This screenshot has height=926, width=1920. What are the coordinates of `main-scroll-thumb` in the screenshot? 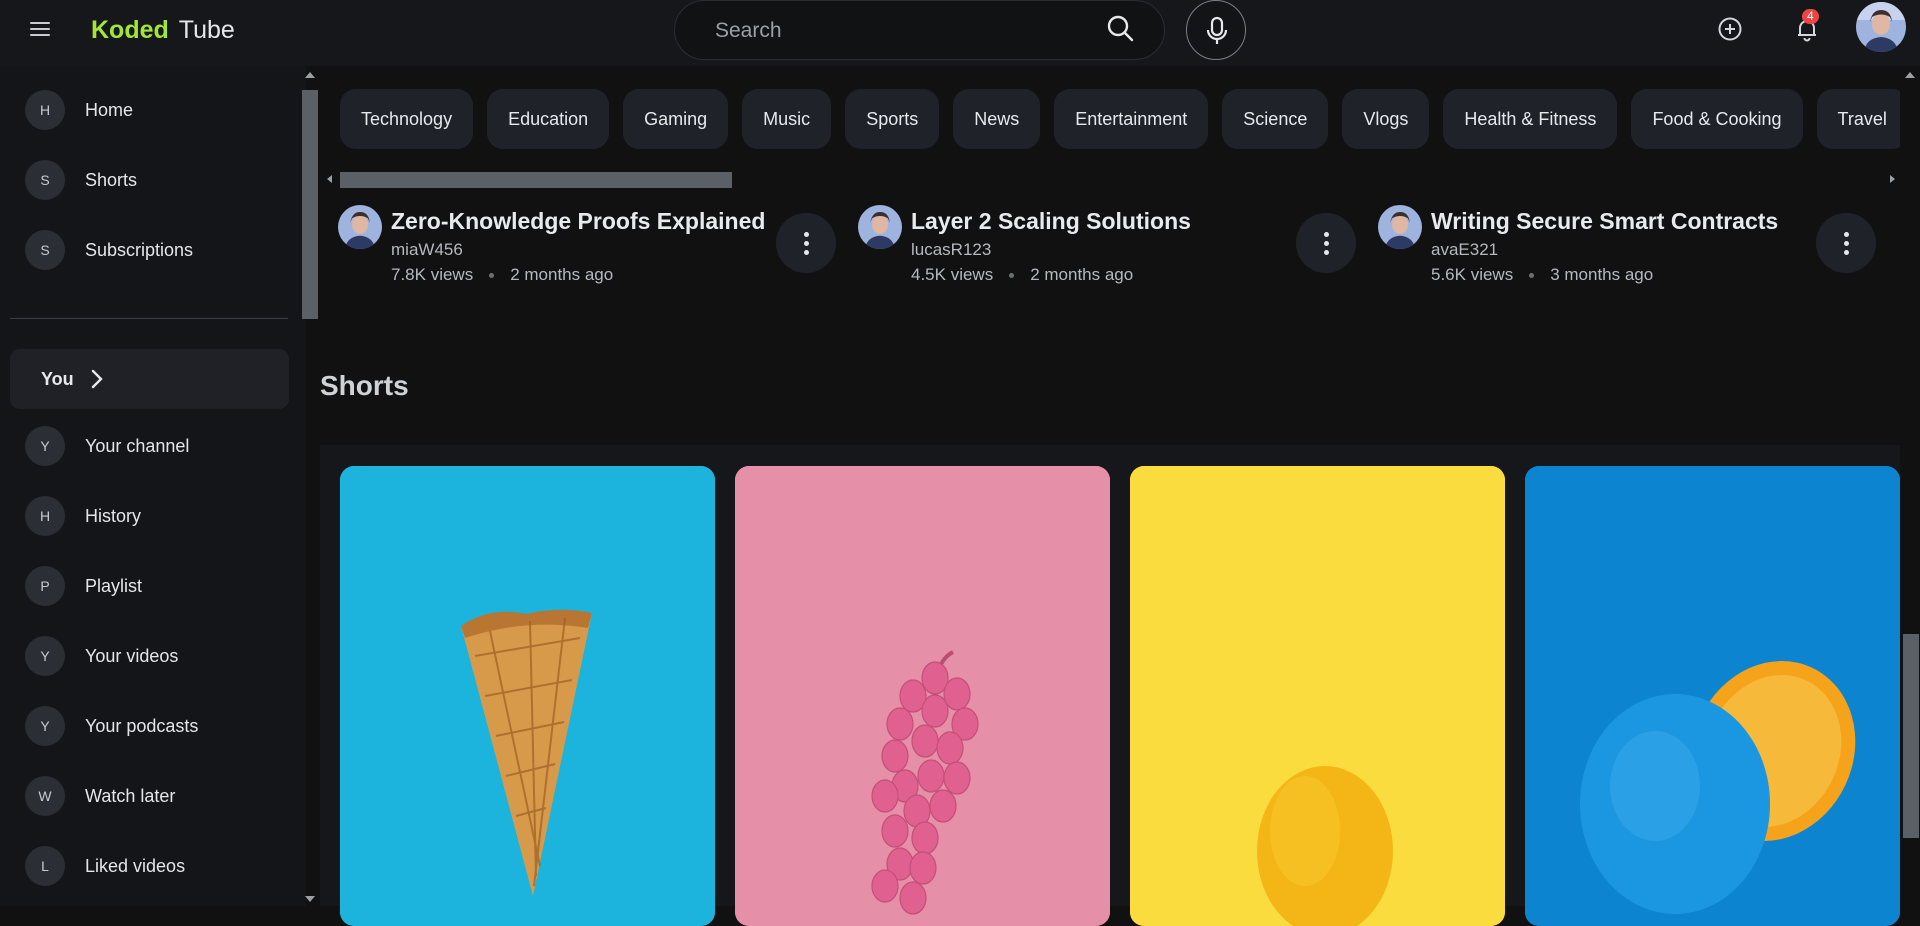 It's located at (1911, 736).